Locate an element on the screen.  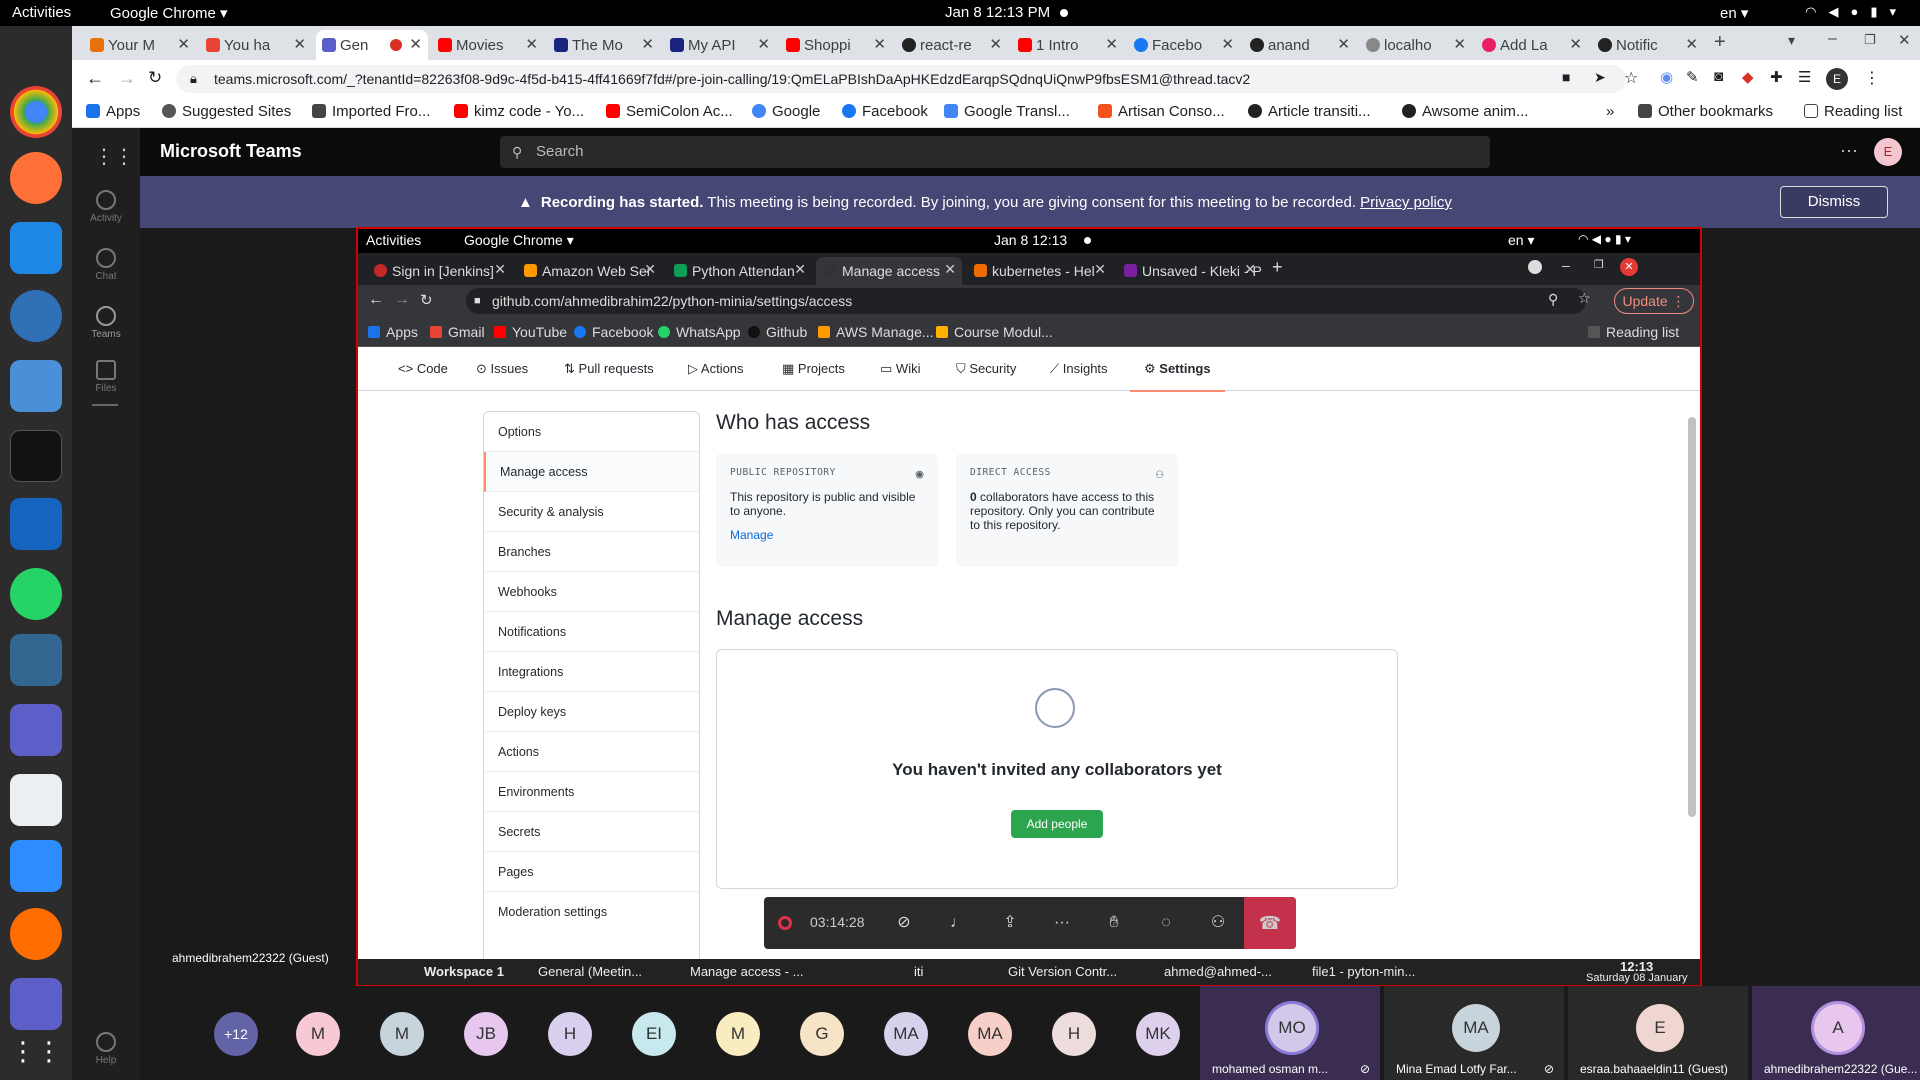
participant-tile: E esraa.bahaaeldin11 (Guest) is located at coordinates (1658, 1033).